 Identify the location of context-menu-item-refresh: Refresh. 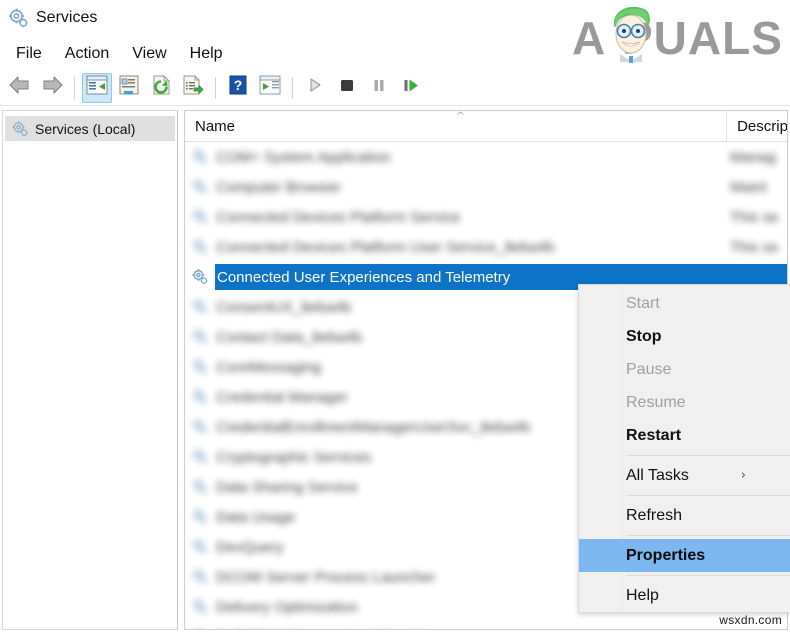
(684, 515).